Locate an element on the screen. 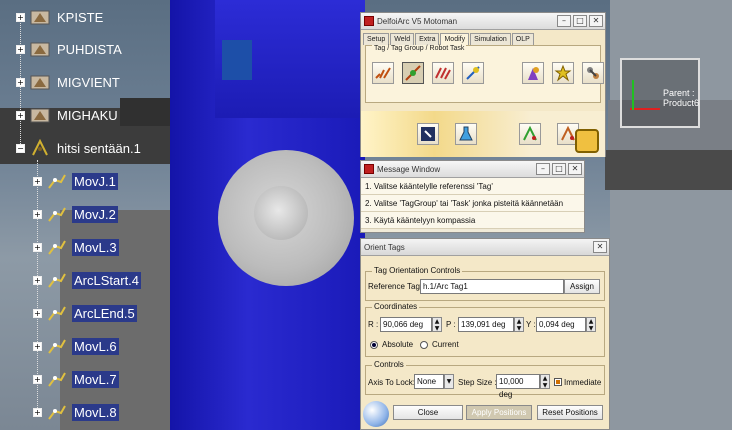 This screenshot has height=430, width=732. tree-node: + KPISTE is located at coordinates (60, 17).